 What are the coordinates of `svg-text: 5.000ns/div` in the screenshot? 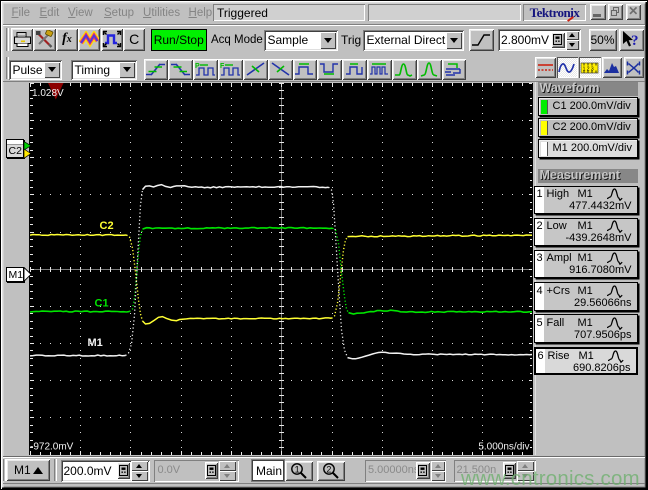 It's located at (503, 447).